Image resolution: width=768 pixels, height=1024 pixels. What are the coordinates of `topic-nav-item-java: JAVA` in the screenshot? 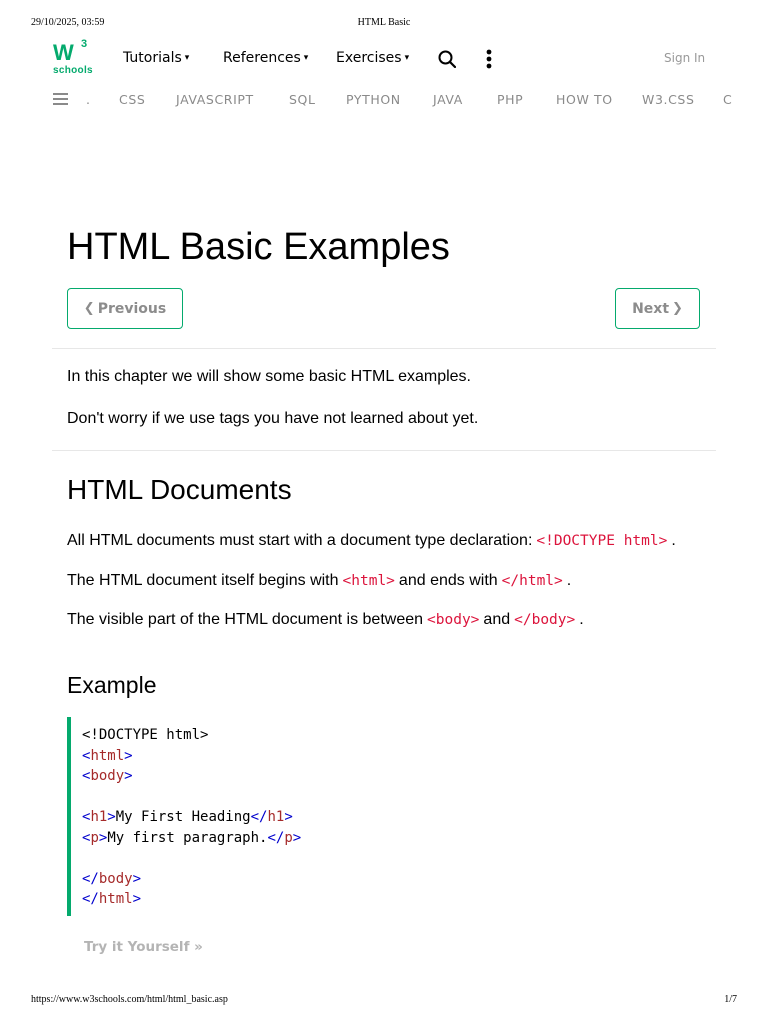 It's located at (448, 99).